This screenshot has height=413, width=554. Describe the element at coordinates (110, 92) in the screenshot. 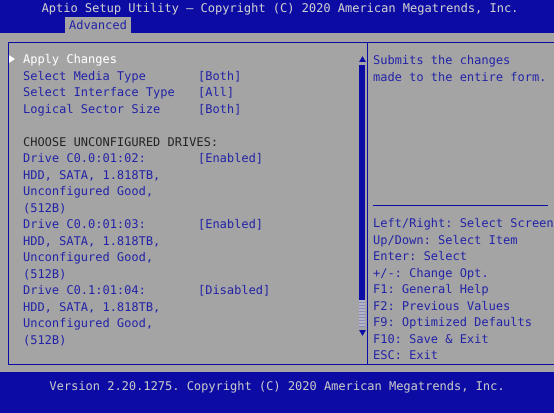

I see `setting-label: Select Interface Type` at that location.